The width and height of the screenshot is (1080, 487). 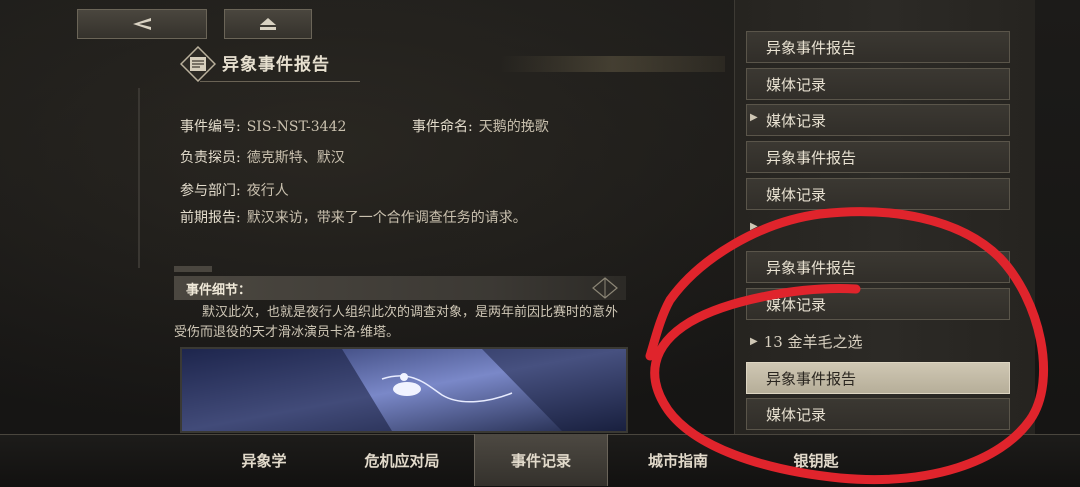 I want to click on nav-tab-silver-key: 银钥匙, so click(x=816, y=460).